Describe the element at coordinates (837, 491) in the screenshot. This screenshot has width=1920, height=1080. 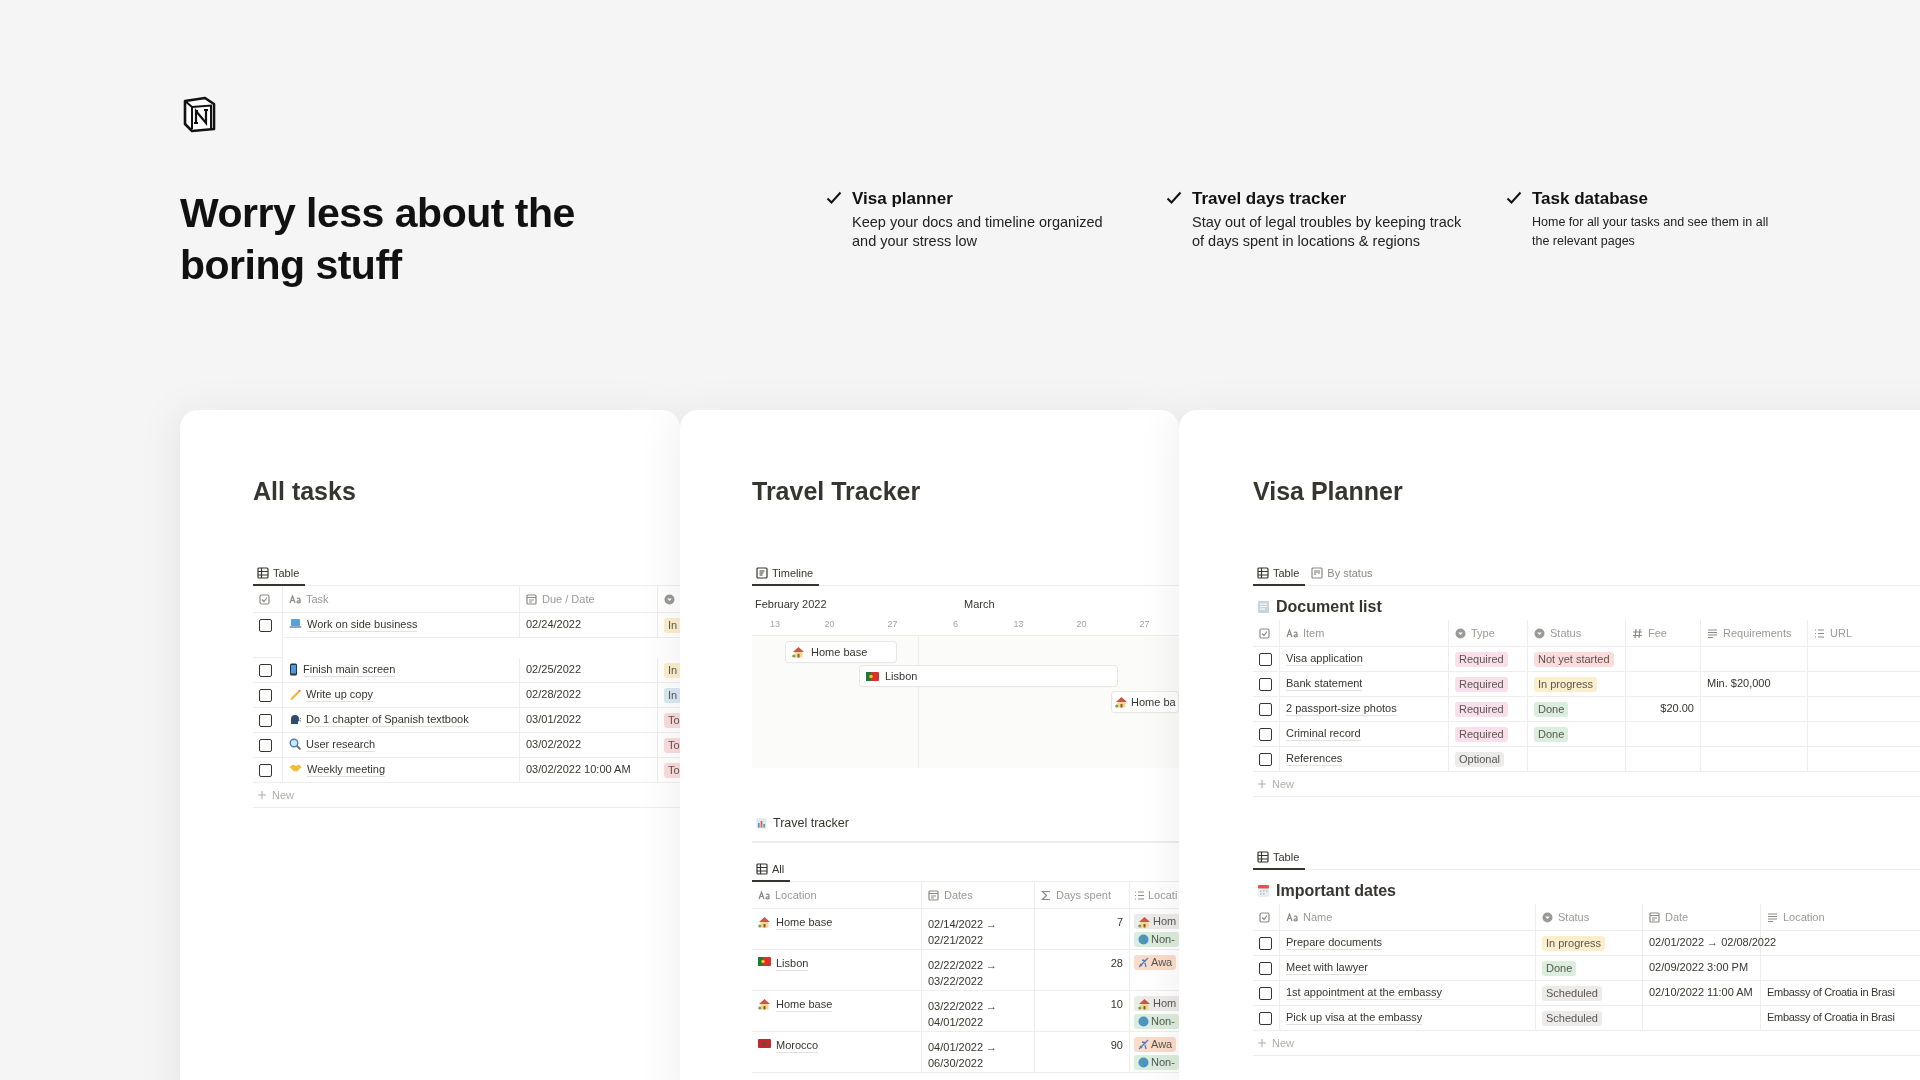
I see `card-title: Travel Tracker` at that location.